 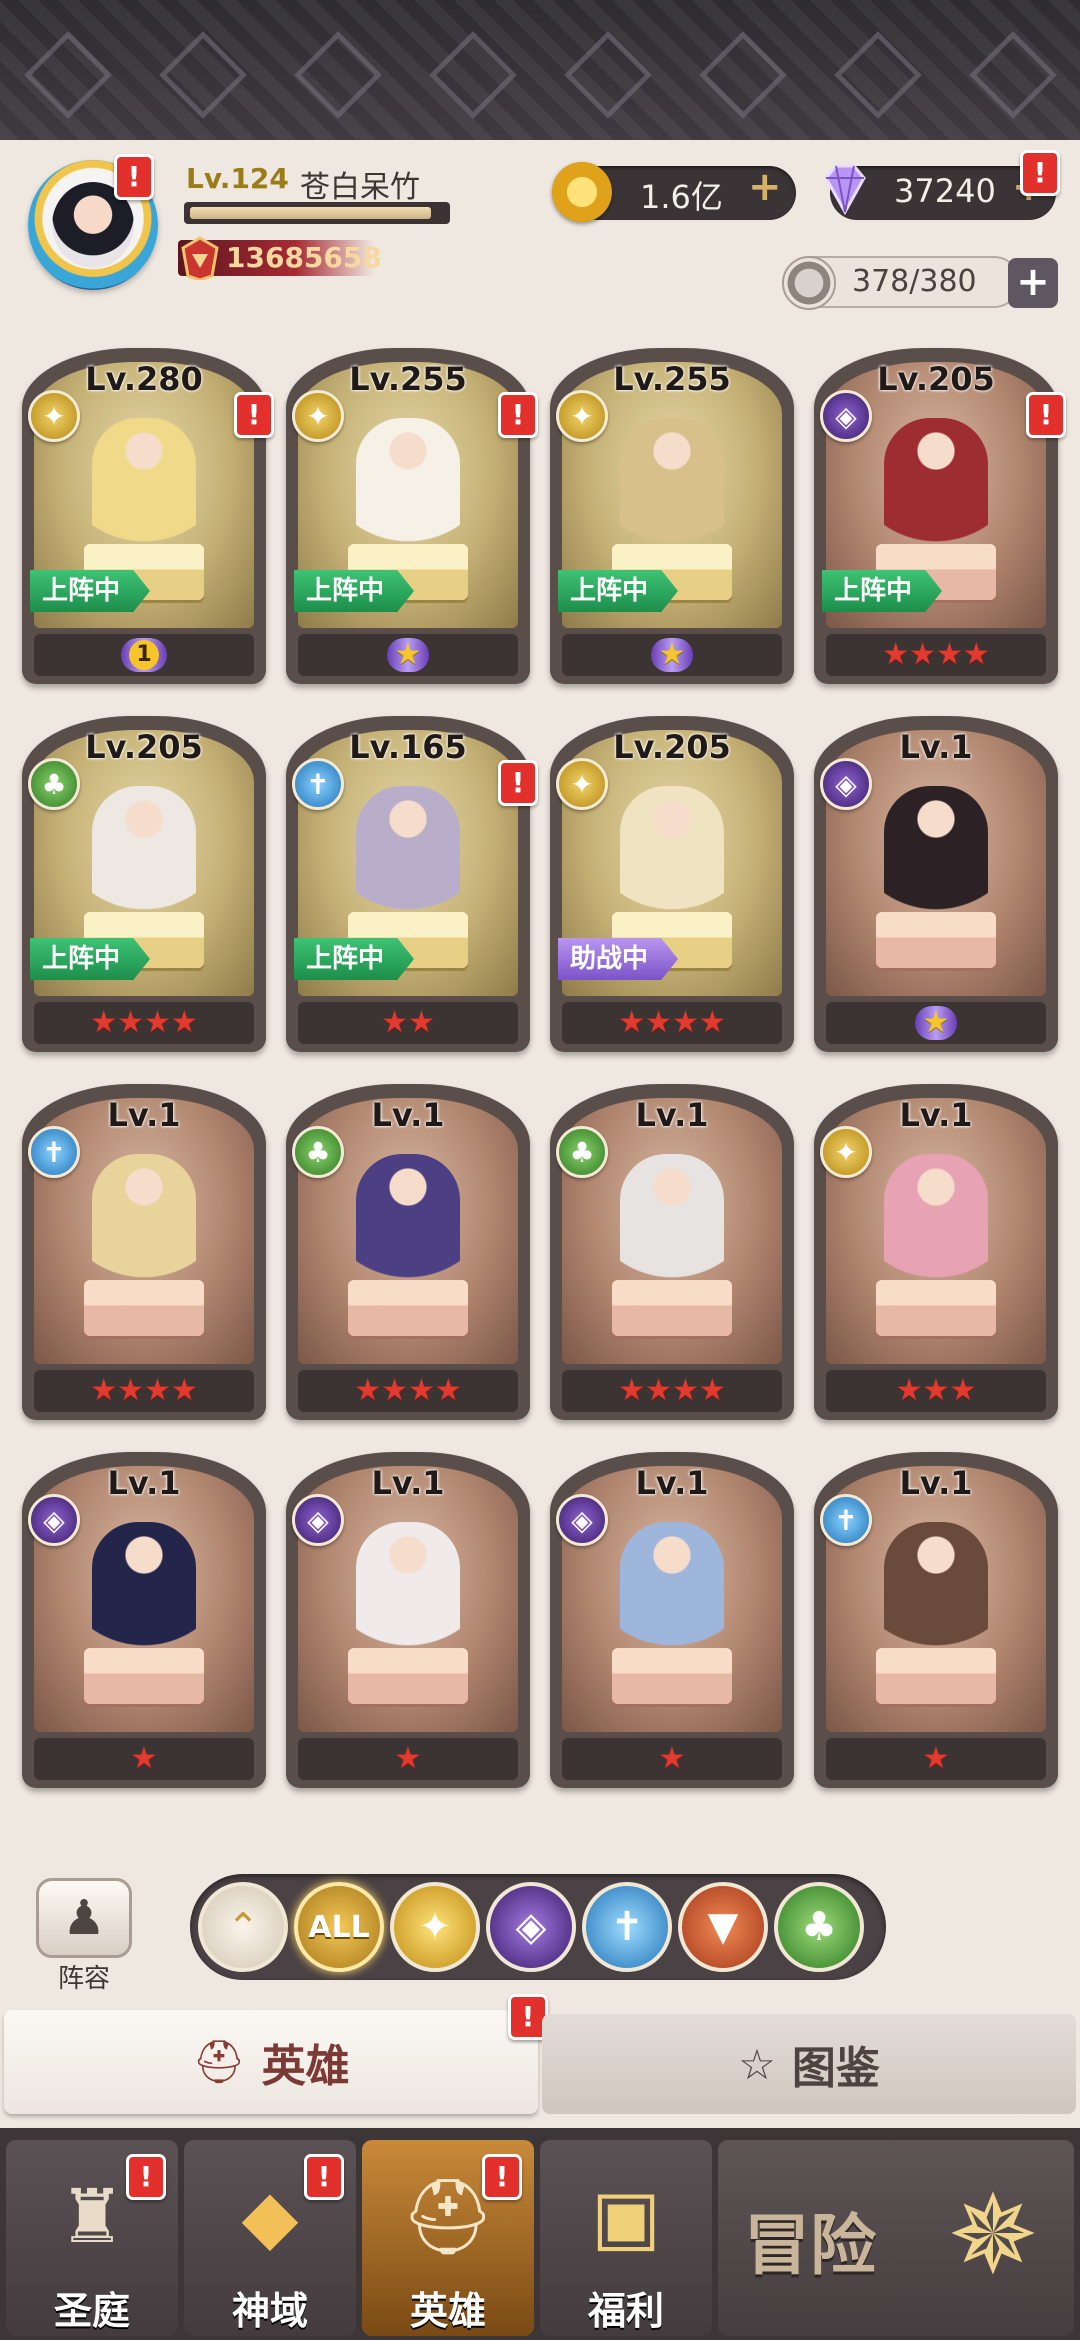 I want to click on tab-collection: ☆ 图鉴, so click(x=809, y=2064).